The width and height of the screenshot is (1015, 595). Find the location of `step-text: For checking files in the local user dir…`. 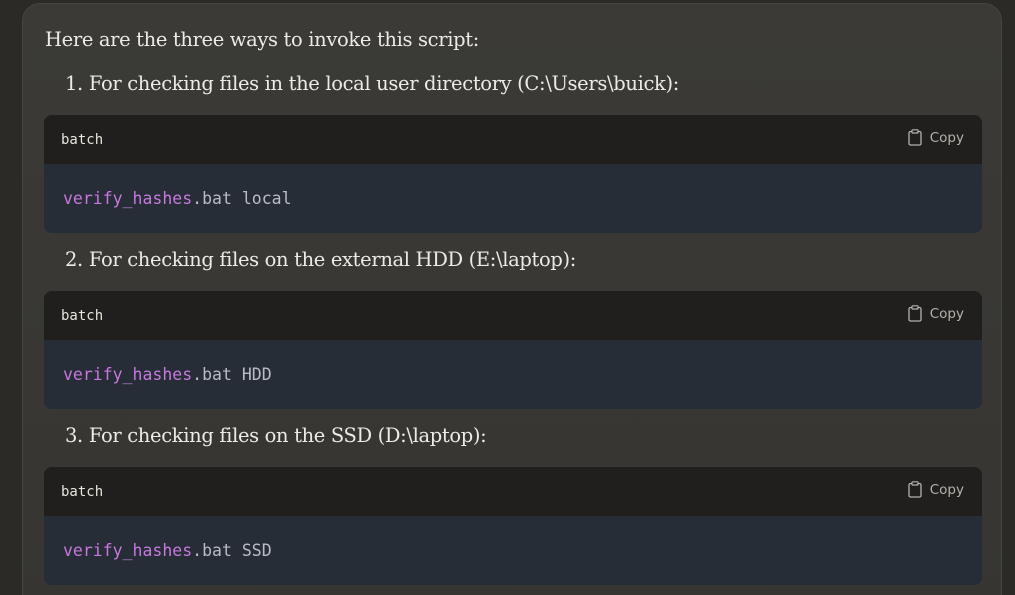

step-text: For checking files in the local user dir… is located at coordinates (383, 83).